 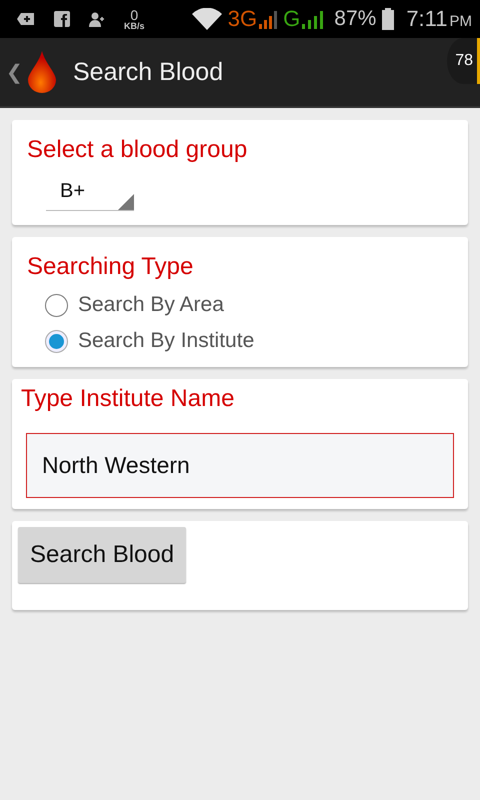 What do you see at coordinates (151, 305) in the screenshot?
I see `radio-label: Search By Area` at bounding box center [151, 305].